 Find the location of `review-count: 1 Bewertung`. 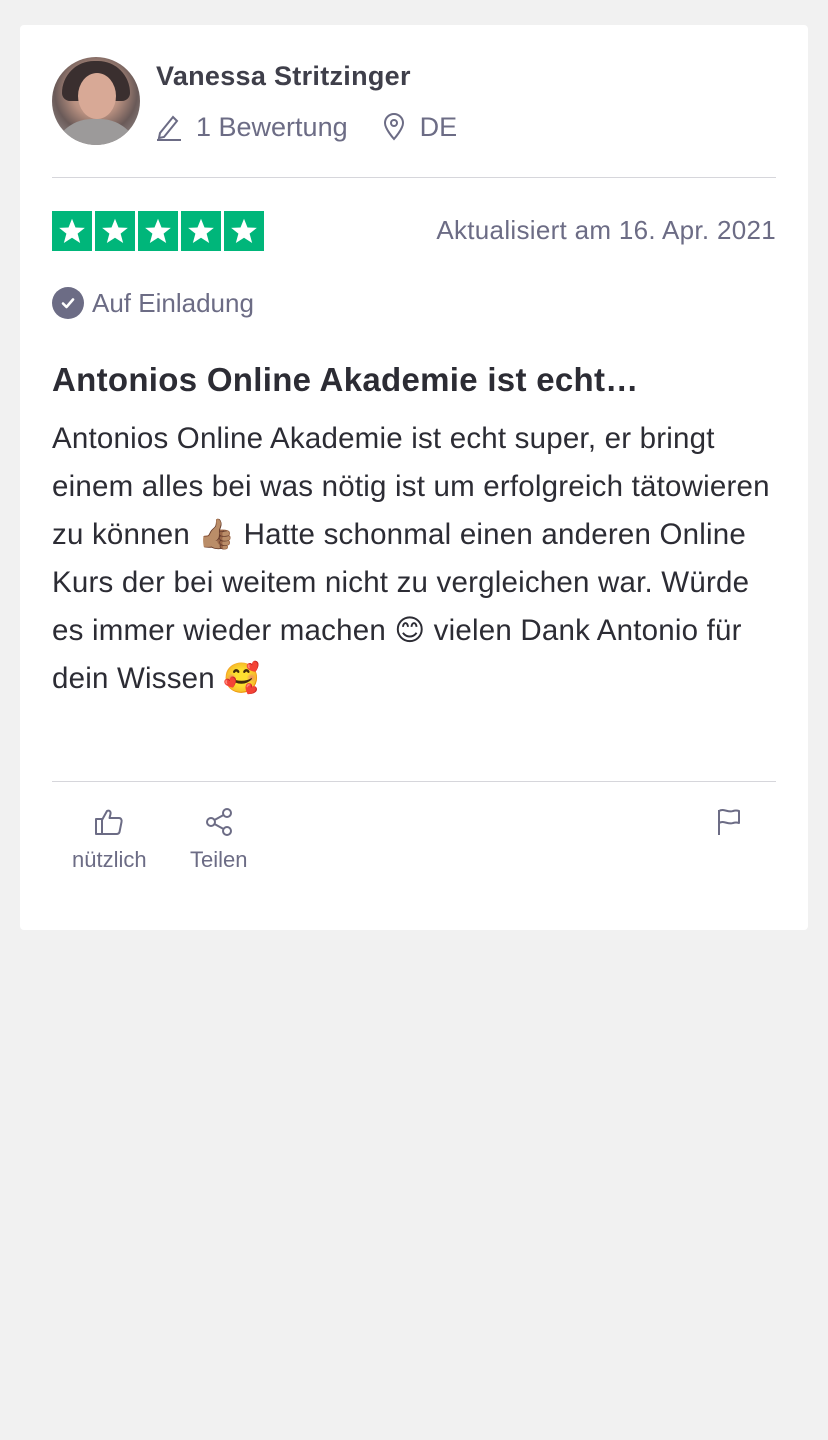

review-count: 1 Bewertung is located at coordinates (252, 127).